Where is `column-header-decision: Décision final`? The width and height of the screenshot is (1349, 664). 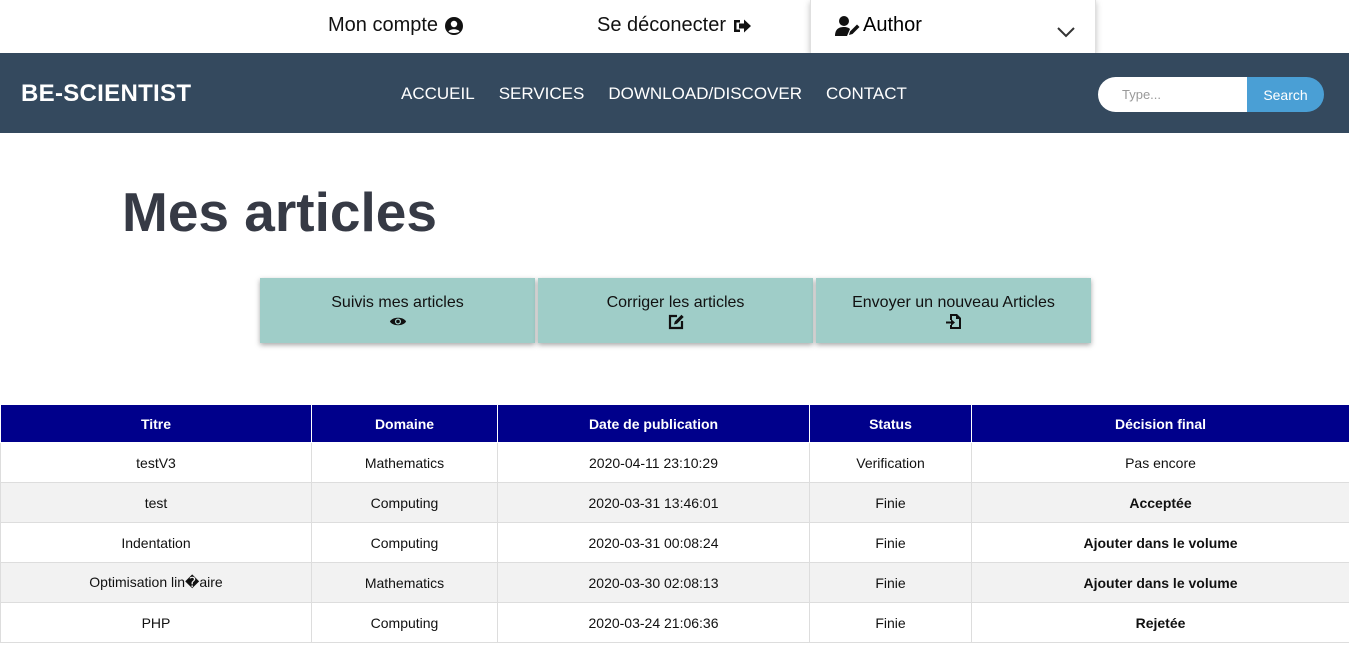 column-header-decision: Décision final is located at coordinates (1160, 423).